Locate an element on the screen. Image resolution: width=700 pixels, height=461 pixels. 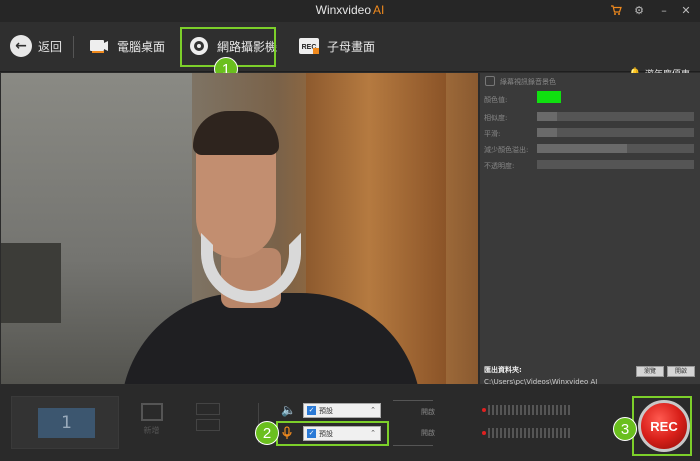
save-folder-label: 匯出資料夾: is located at coordinates (503, 370).